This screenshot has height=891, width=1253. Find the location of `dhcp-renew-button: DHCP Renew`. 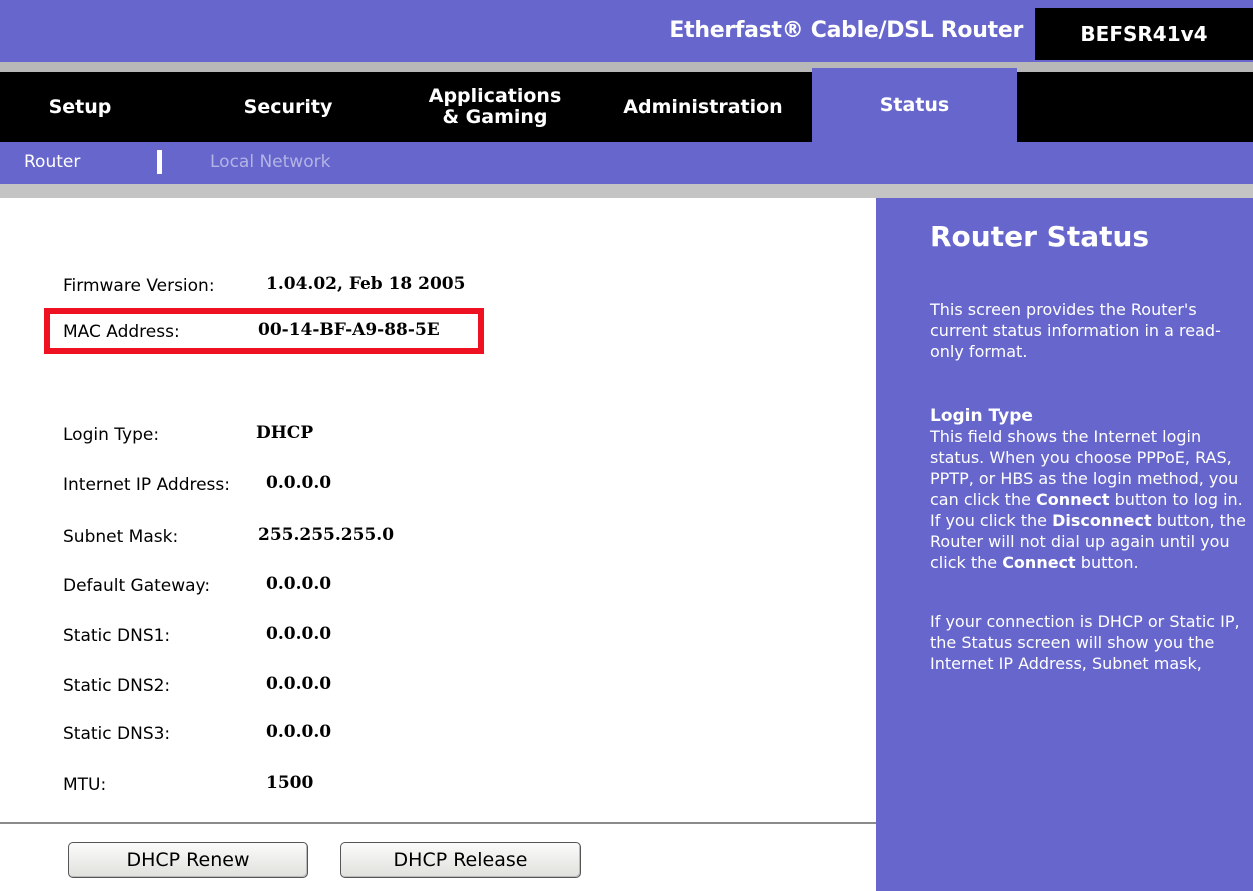

dhcp-renew-button: DHCP Renew is located at coordinates (188, 860).